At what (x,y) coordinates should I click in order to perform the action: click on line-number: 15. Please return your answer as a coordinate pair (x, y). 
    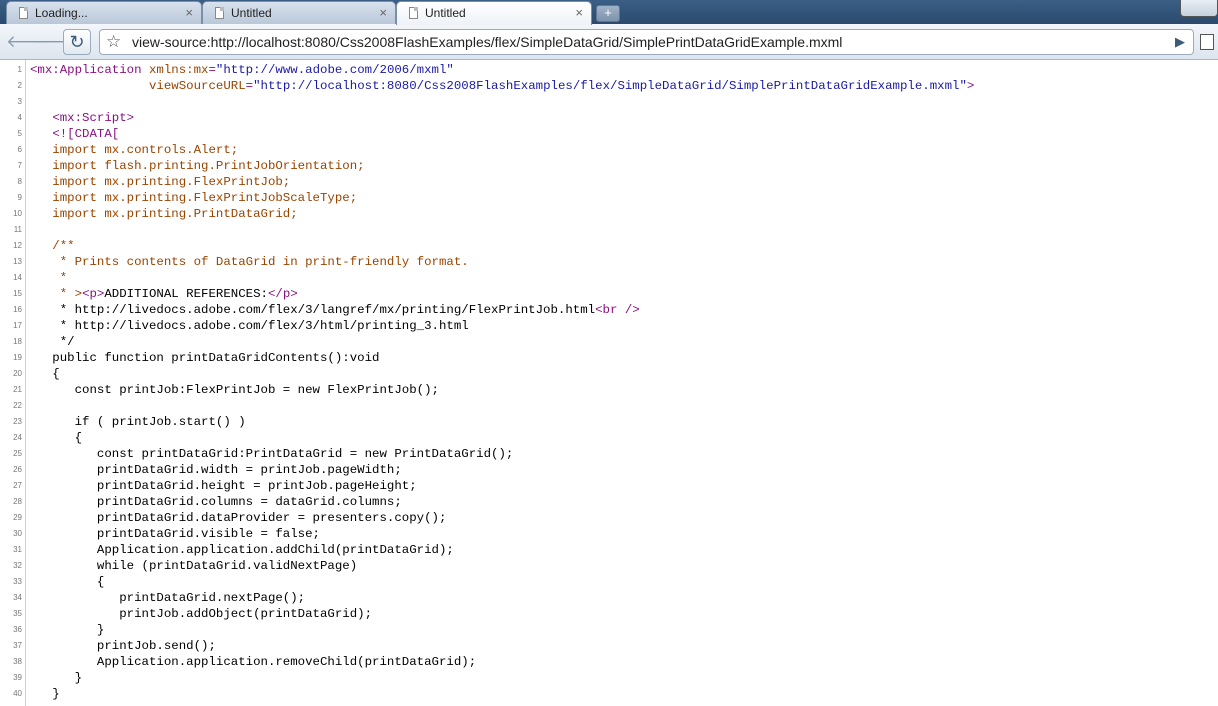
    Looking at the image, I should click on (17, 293).